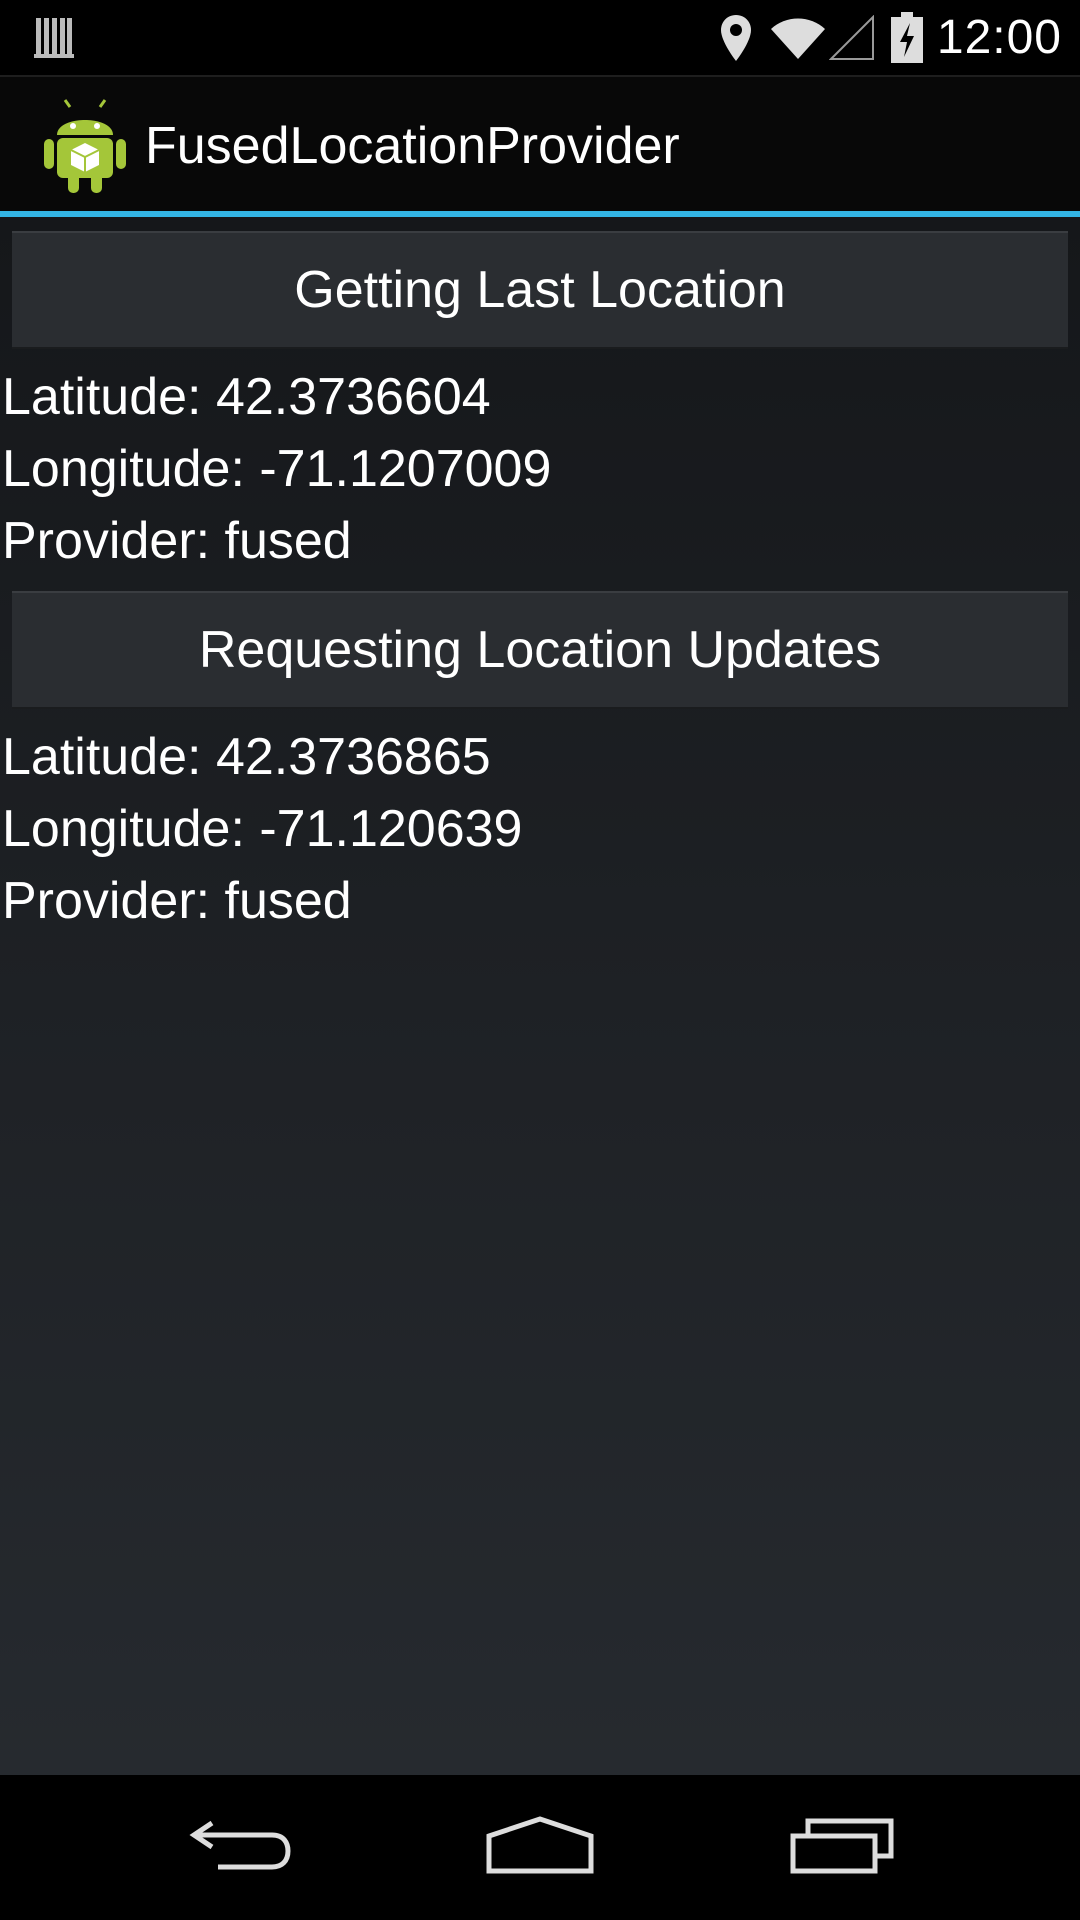 Image resolution: width=1080 pixels, height=1920 pixels. Describe the element at coordinates (540, 650) in the screenshot. I see `request-location-updates-button: Requesting Location Updates` at that location.